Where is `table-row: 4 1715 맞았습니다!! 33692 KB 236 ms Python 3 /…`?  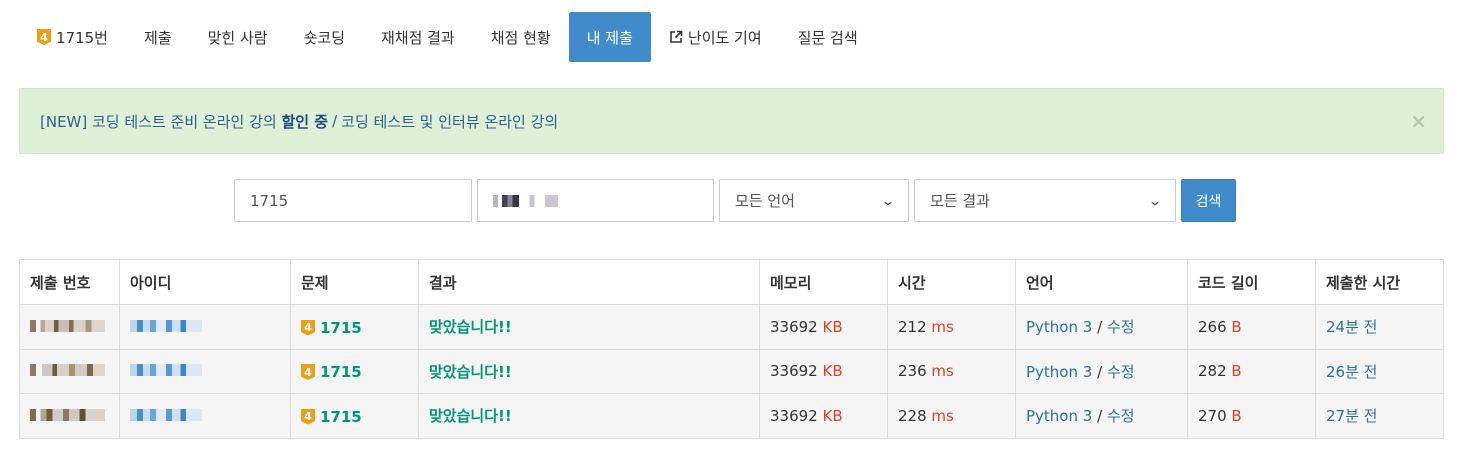 table-row: 4 1715 맞았습니다!! 33692 KB 236 ms Python 3 /… is located at coordinates (731, 371).